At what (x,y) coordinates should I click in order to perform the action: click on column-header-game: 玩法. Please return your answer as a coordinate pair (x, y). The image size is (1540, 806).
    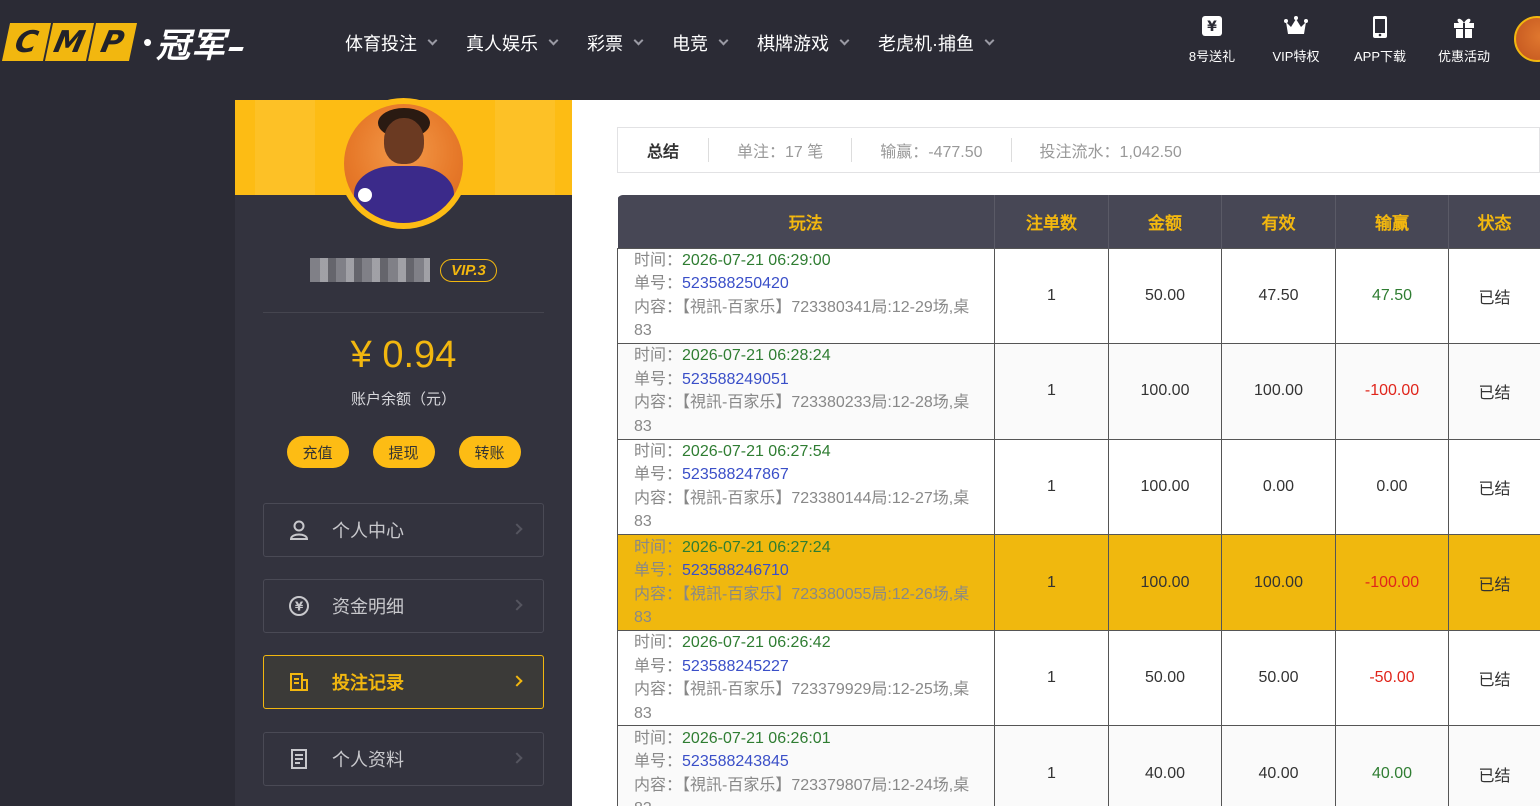
    Looking at the image, I should click on (806, 221).